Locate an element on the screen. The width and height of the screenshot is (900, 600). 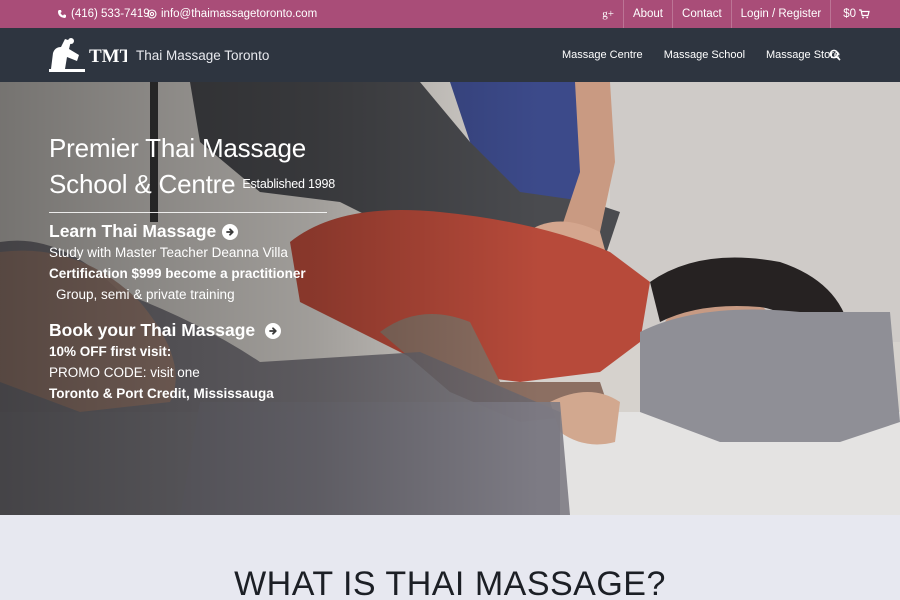
email-link: info@thaimassagetoronto.com is located at coordinates (232, 14).